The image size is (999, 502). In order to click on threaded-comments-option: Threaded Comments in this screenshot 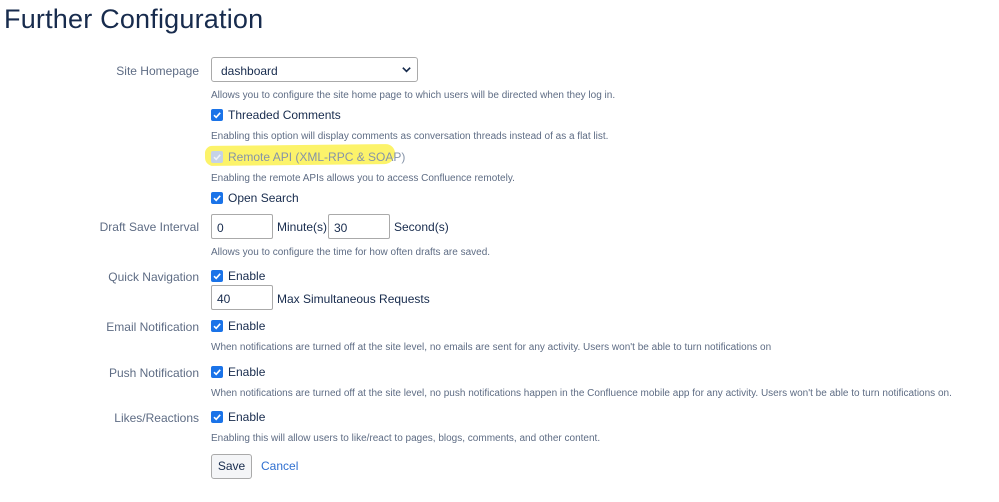, I will do `click(276, 115)`.